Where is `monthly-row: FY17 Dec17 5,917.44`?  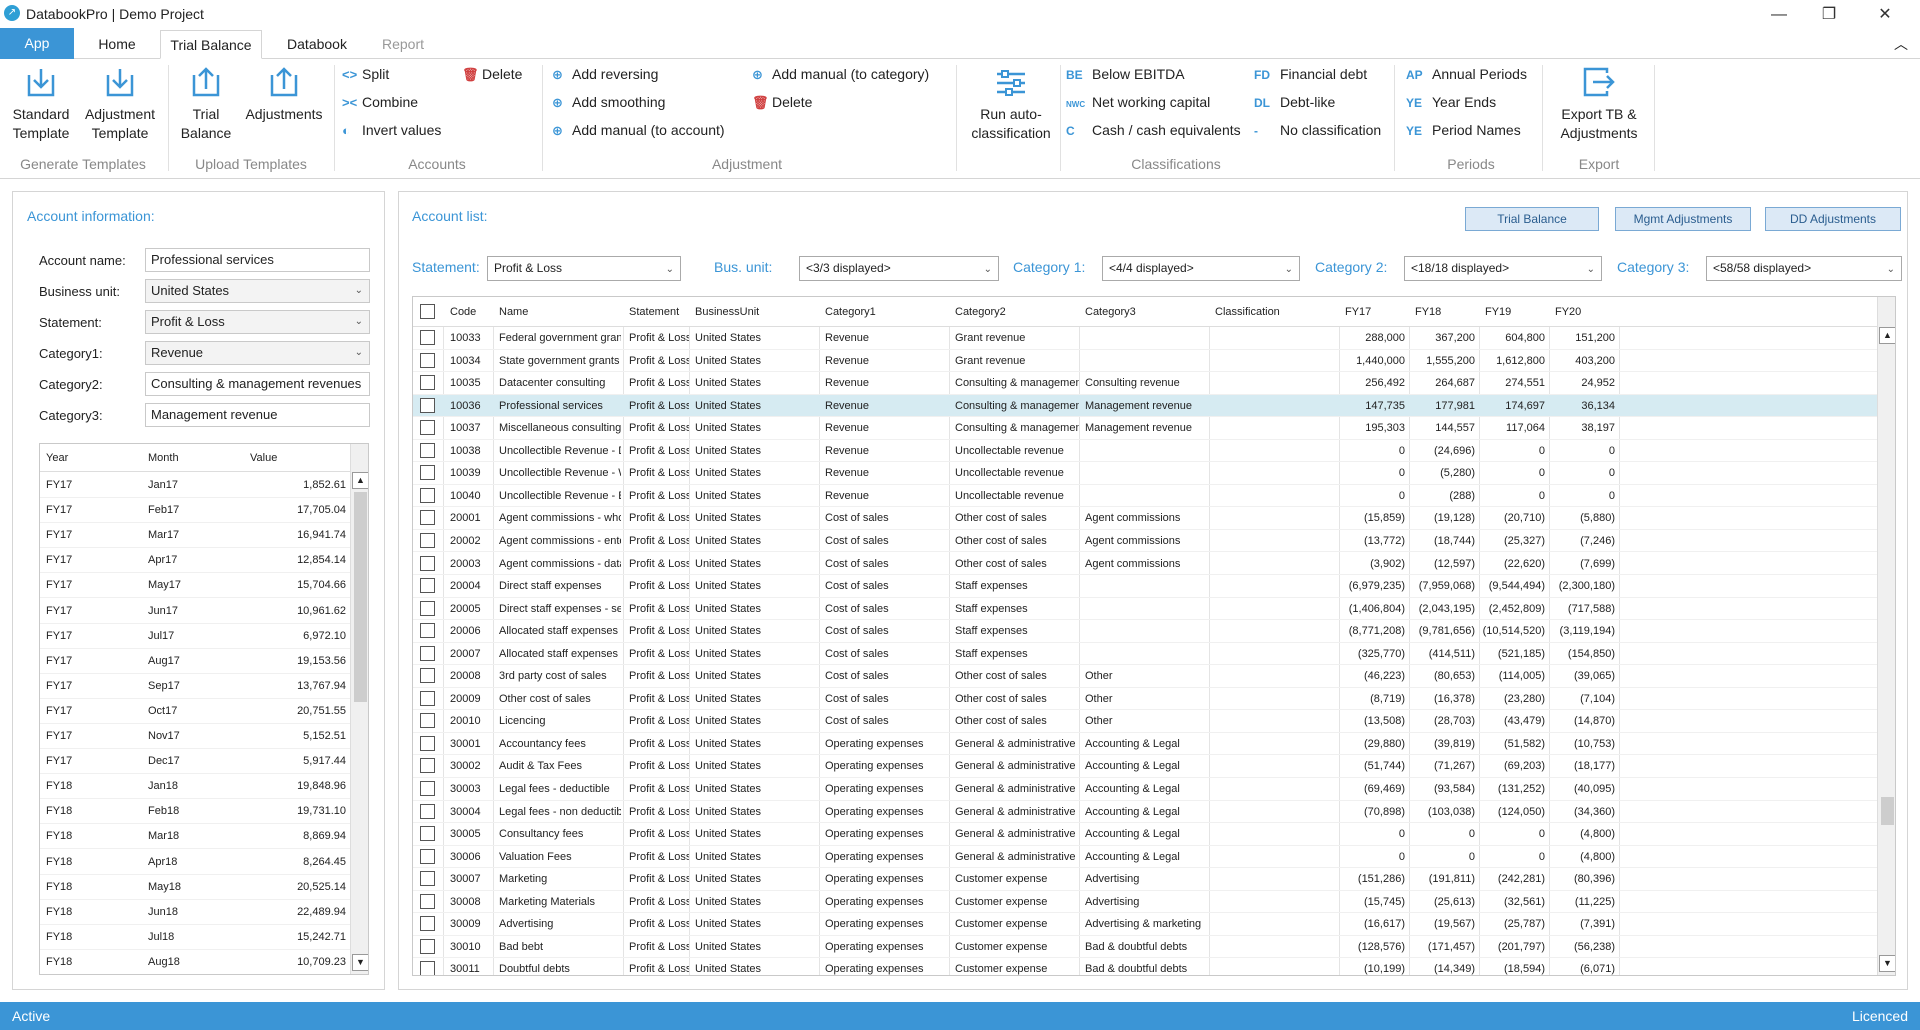 monthly-row: FY17 Dec17 5,917.44 is located at coordinates (195, 762).